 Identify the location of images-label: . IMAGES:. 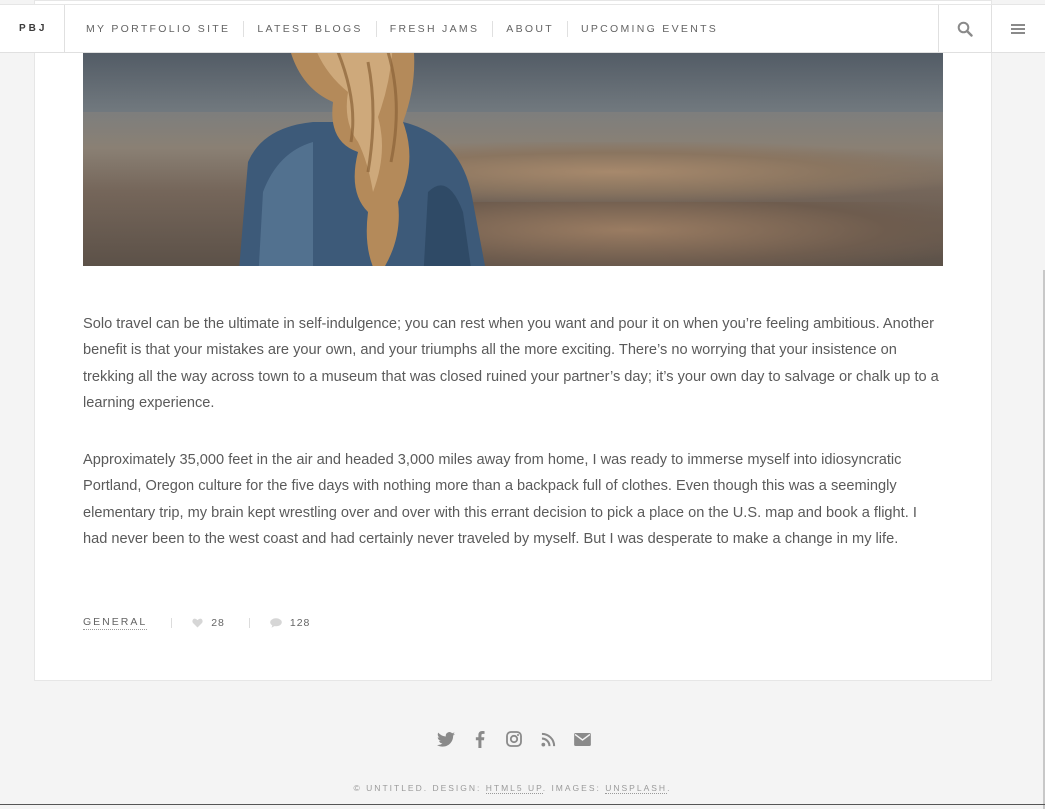
(574, 788).